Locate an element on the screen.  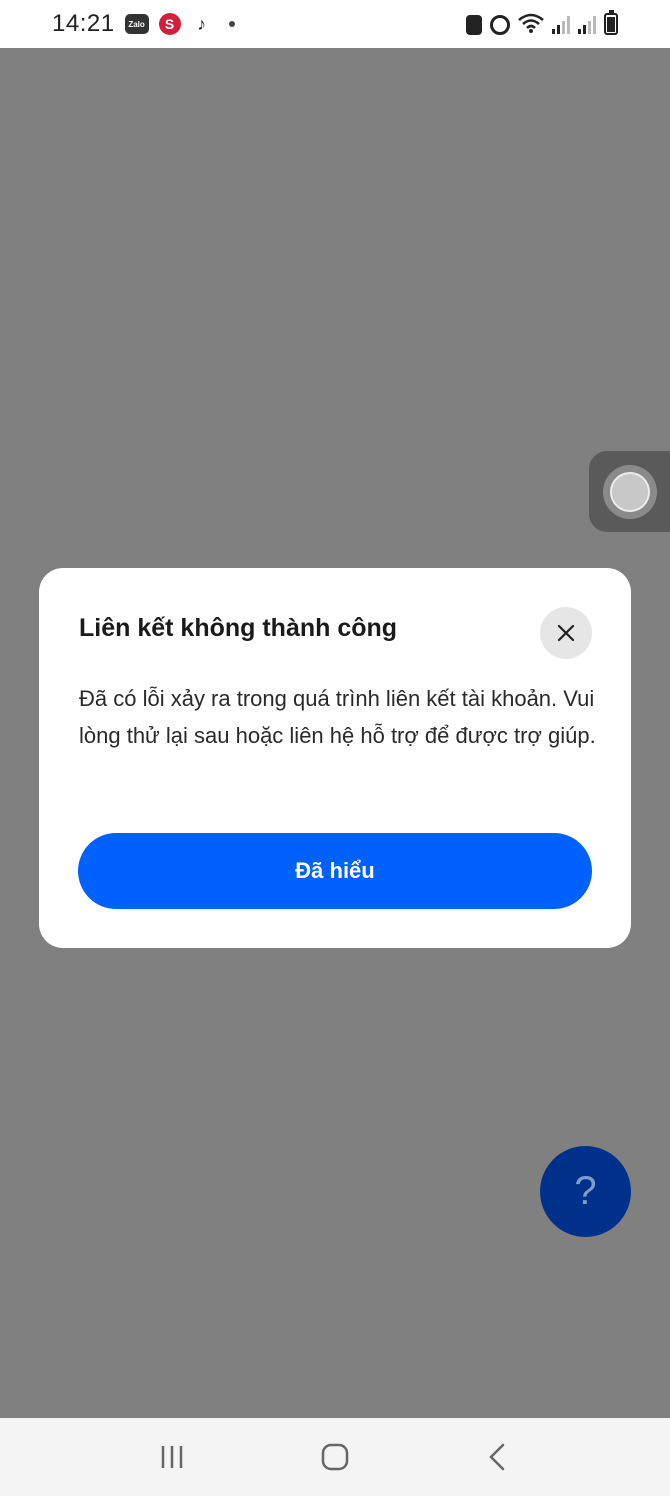
notification-badge-icon is located at coordinates (474, 24).